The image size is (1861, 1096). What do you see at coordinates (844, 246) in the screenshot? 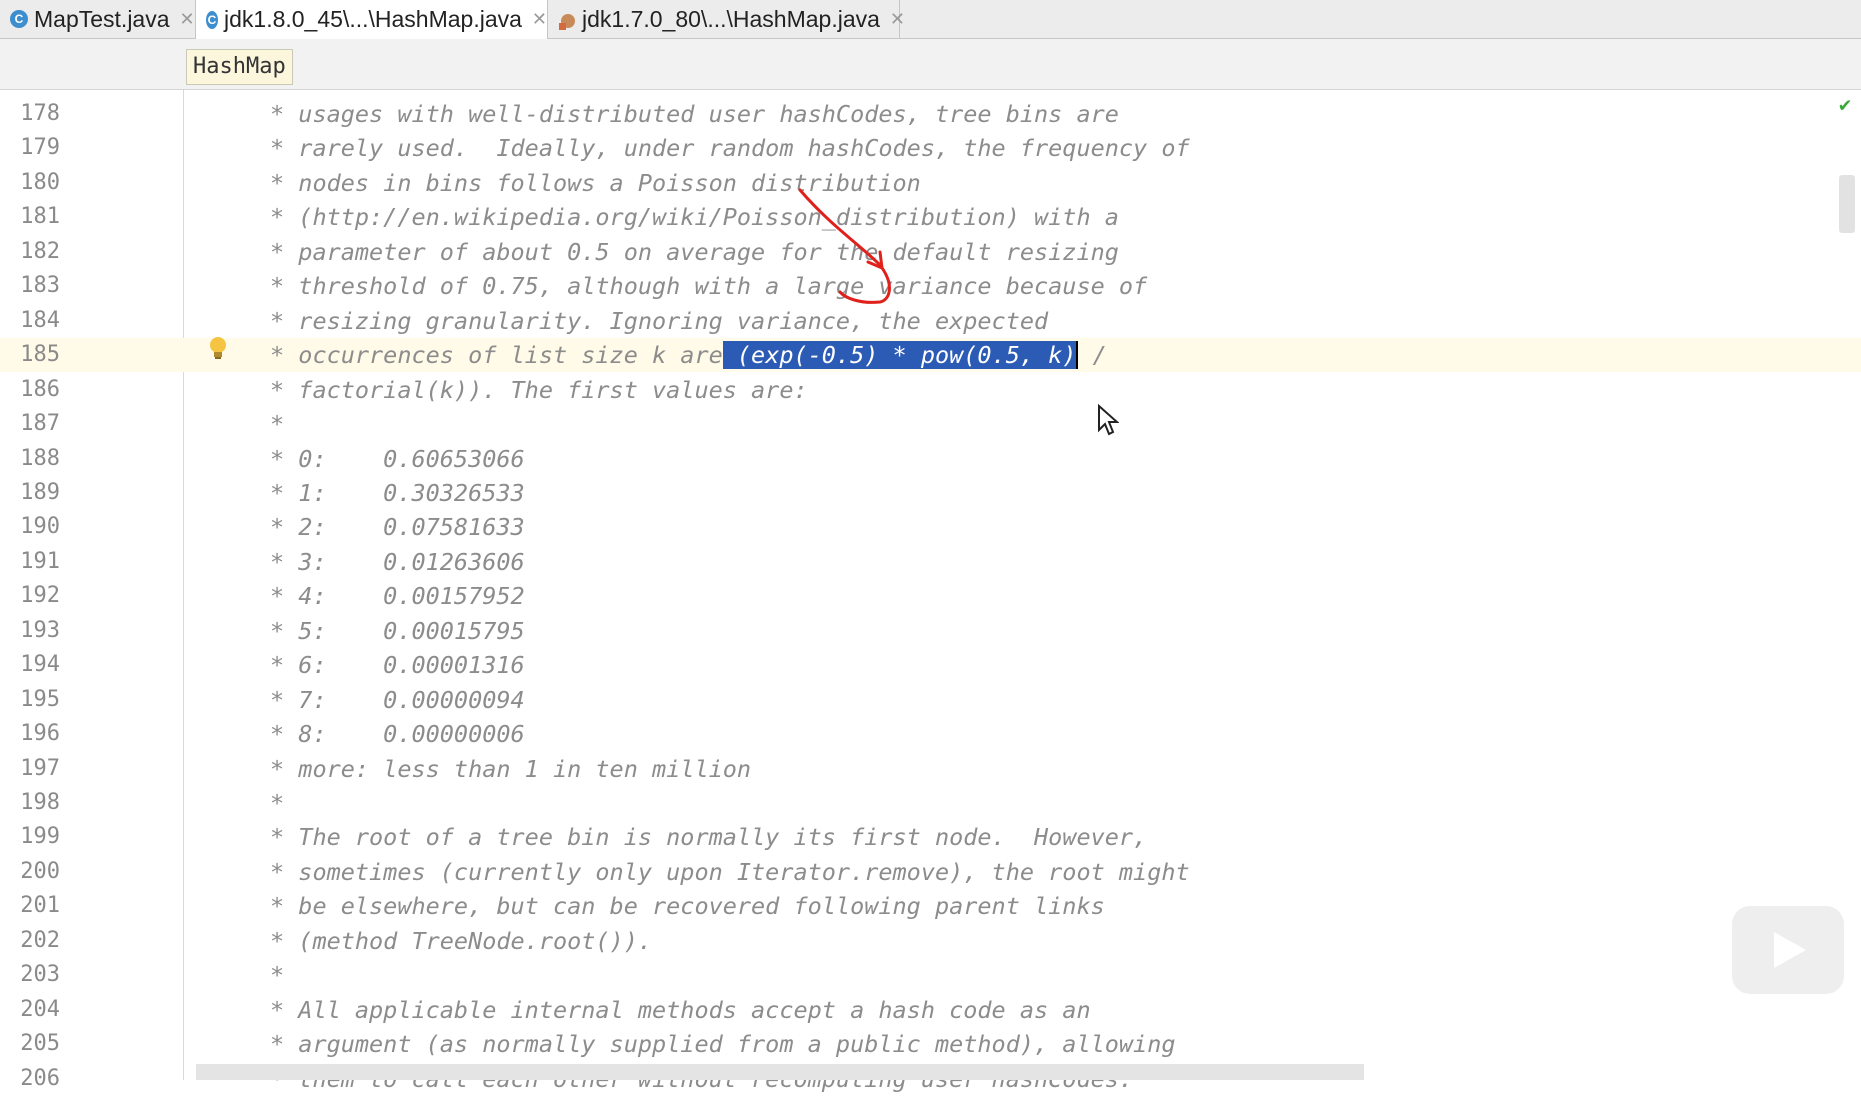
I see `annotation-arrow-icon` at bounding box center [844, 246].